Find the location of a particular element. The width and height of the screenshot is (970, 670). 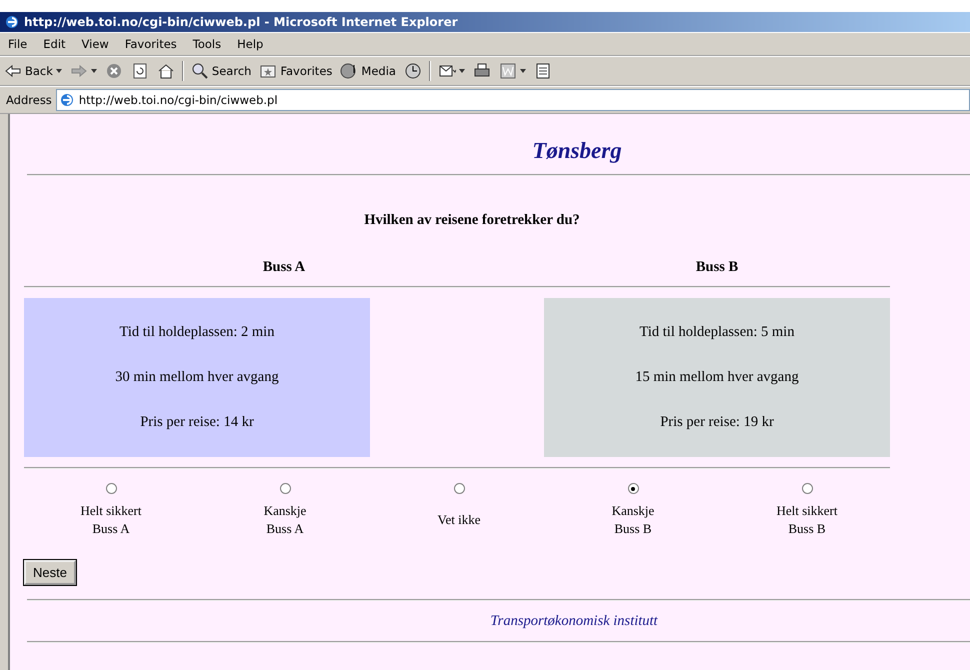

stop-icon is located at coordinates (113, 71).